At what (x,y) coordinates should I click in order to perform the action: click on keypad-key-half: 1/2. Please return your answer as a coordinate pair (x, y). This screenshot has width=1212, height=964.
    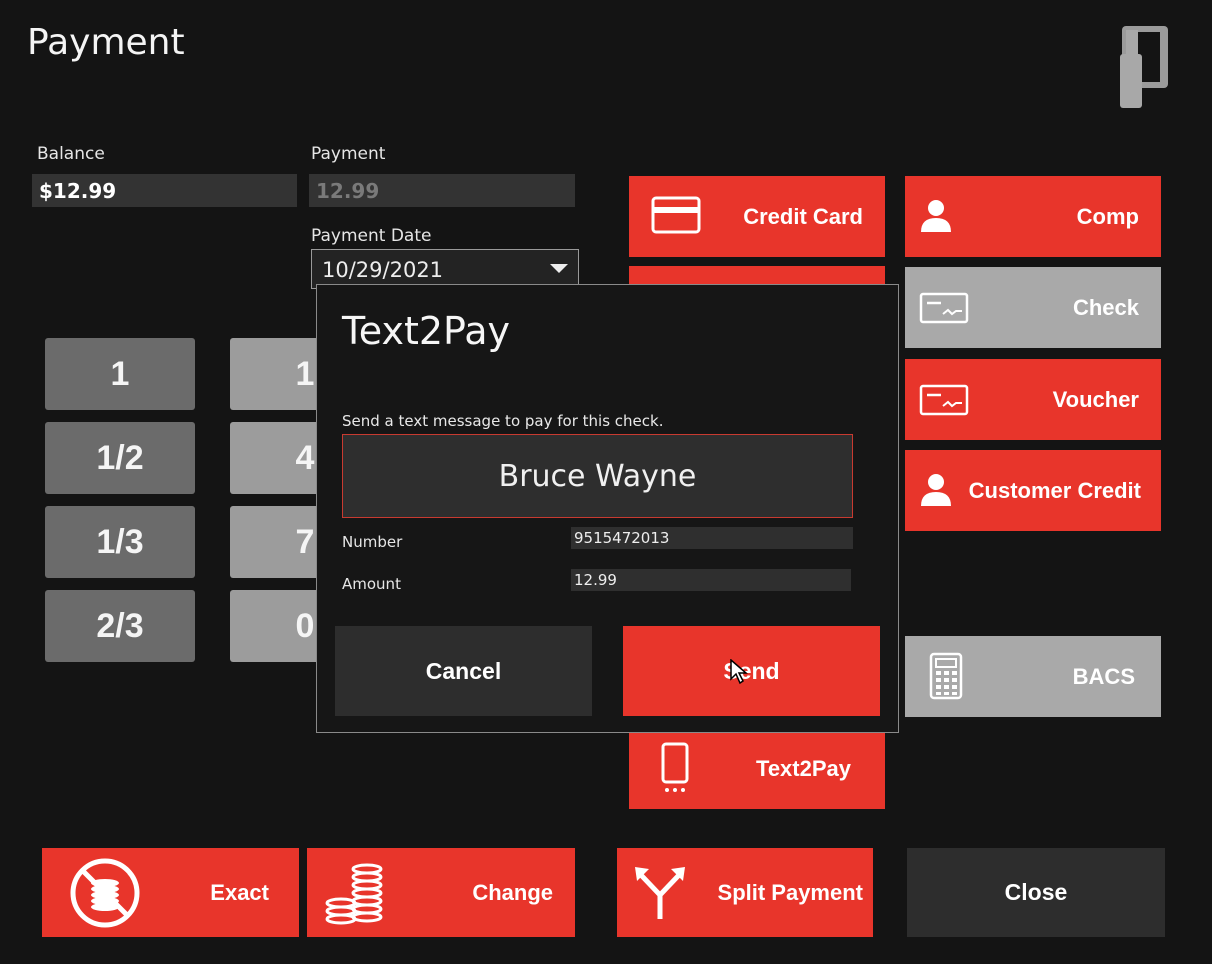
    Looking at the image, I should click on (120, 458).